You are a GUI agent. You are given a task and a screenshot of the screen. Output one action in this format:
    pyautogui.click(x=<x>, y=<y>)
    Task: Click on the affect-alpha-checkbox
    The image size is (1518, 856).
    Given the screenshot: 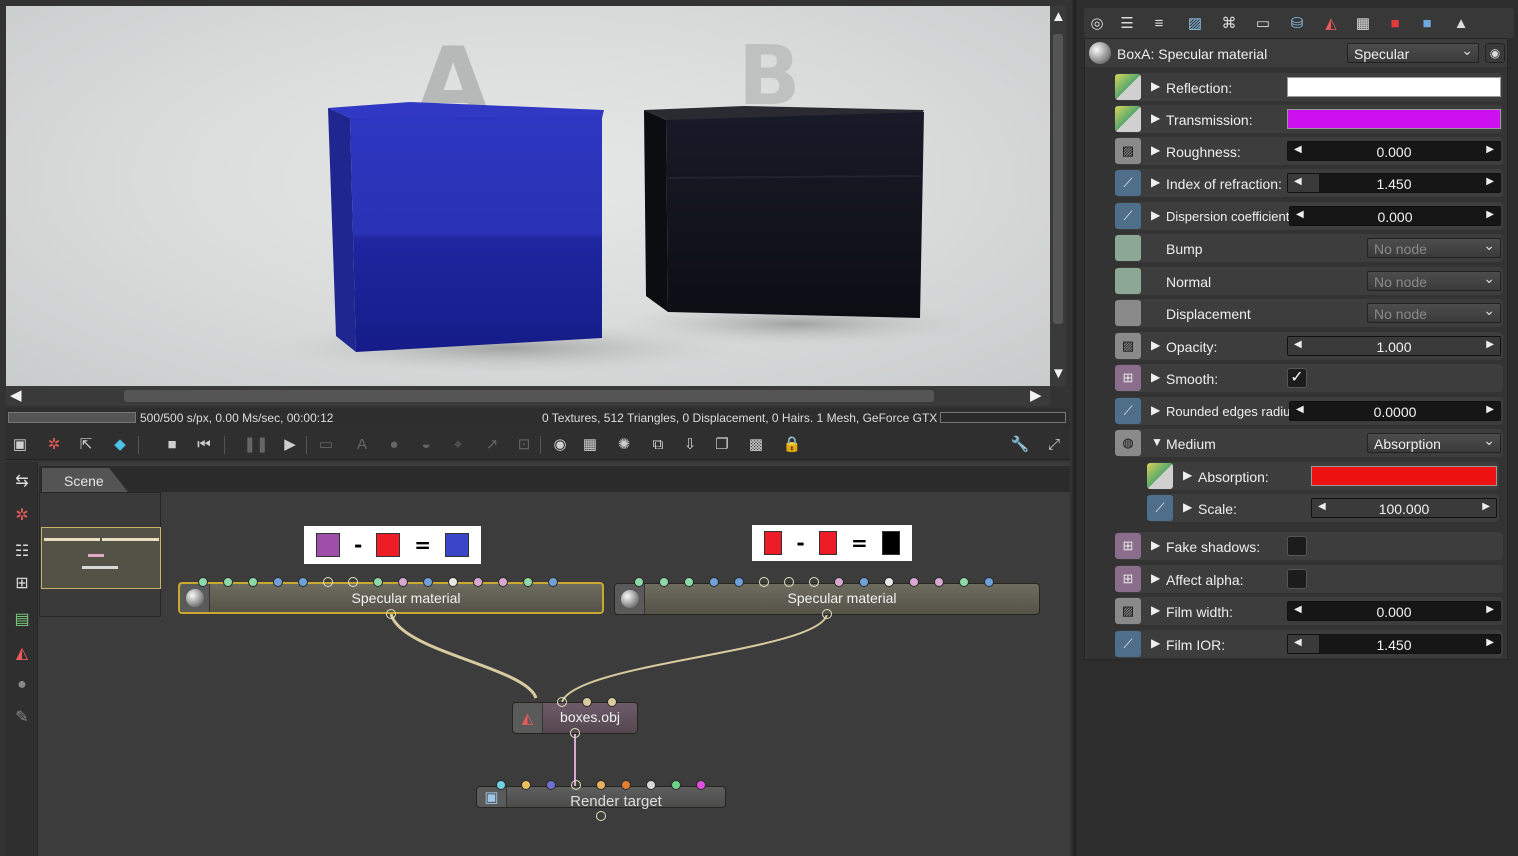 What is the action you would take?
    pyautogui.click(x=1297, y=579)
    